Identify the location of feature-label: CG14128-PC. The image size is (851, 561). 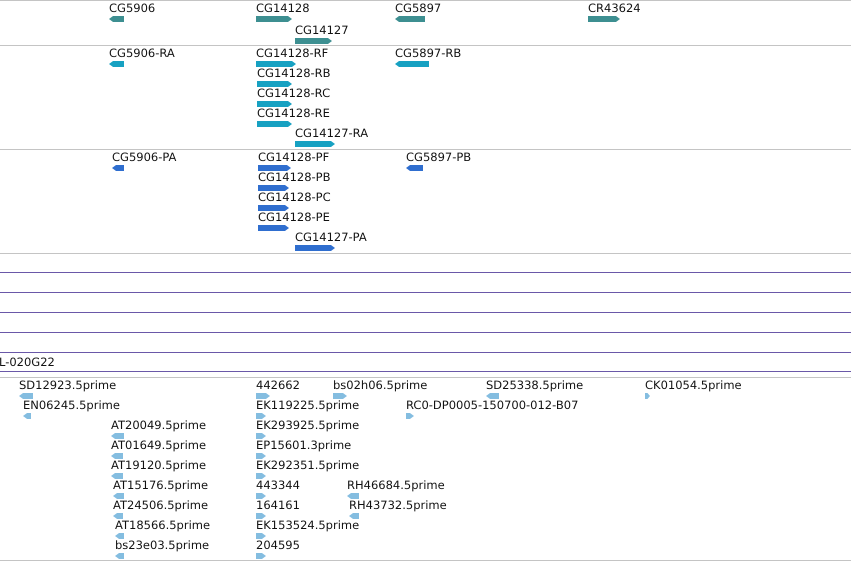
(294, 197).